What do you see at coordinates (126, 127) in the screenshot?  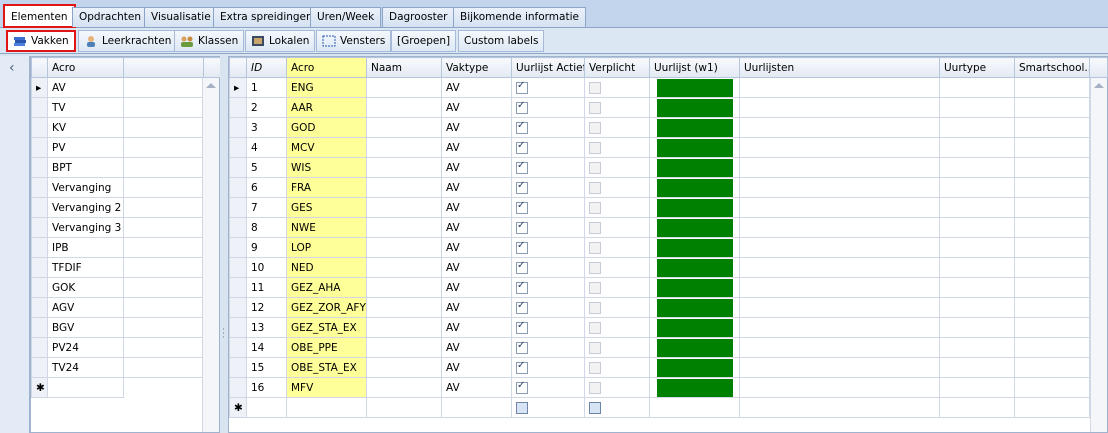 I see `left-acro-row: KV` at bounding box center [126, 127].